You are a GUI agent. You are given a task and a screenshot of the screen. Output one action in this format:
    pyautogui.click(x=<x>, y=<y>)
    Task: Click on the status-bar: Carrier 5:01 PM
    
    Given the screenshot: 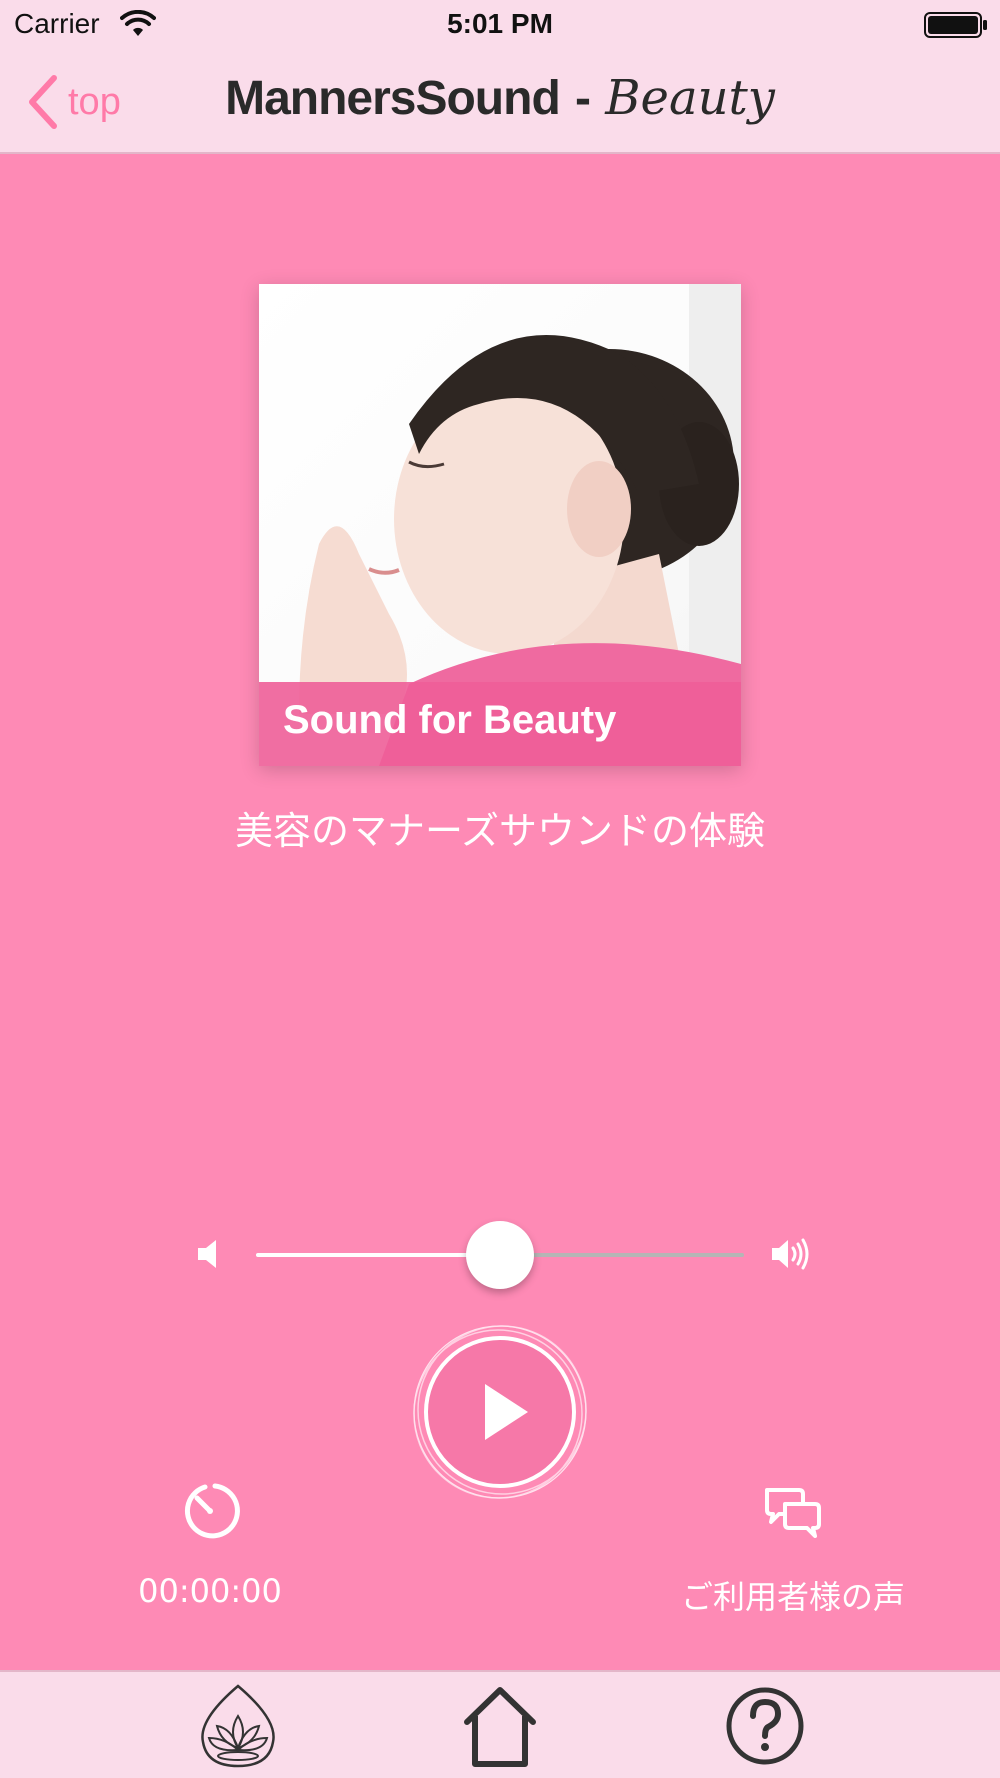 What is the action you would take?
    pyautogui.click(x=500, y=25)
    